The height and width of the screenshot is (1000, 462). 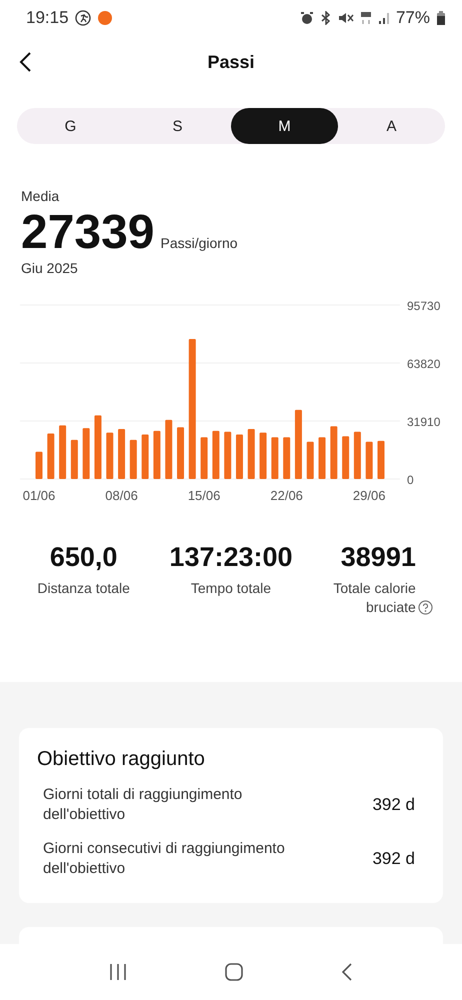 I want to click on card-title: Obiettivo raggiunto, so click(x=121, y=759).